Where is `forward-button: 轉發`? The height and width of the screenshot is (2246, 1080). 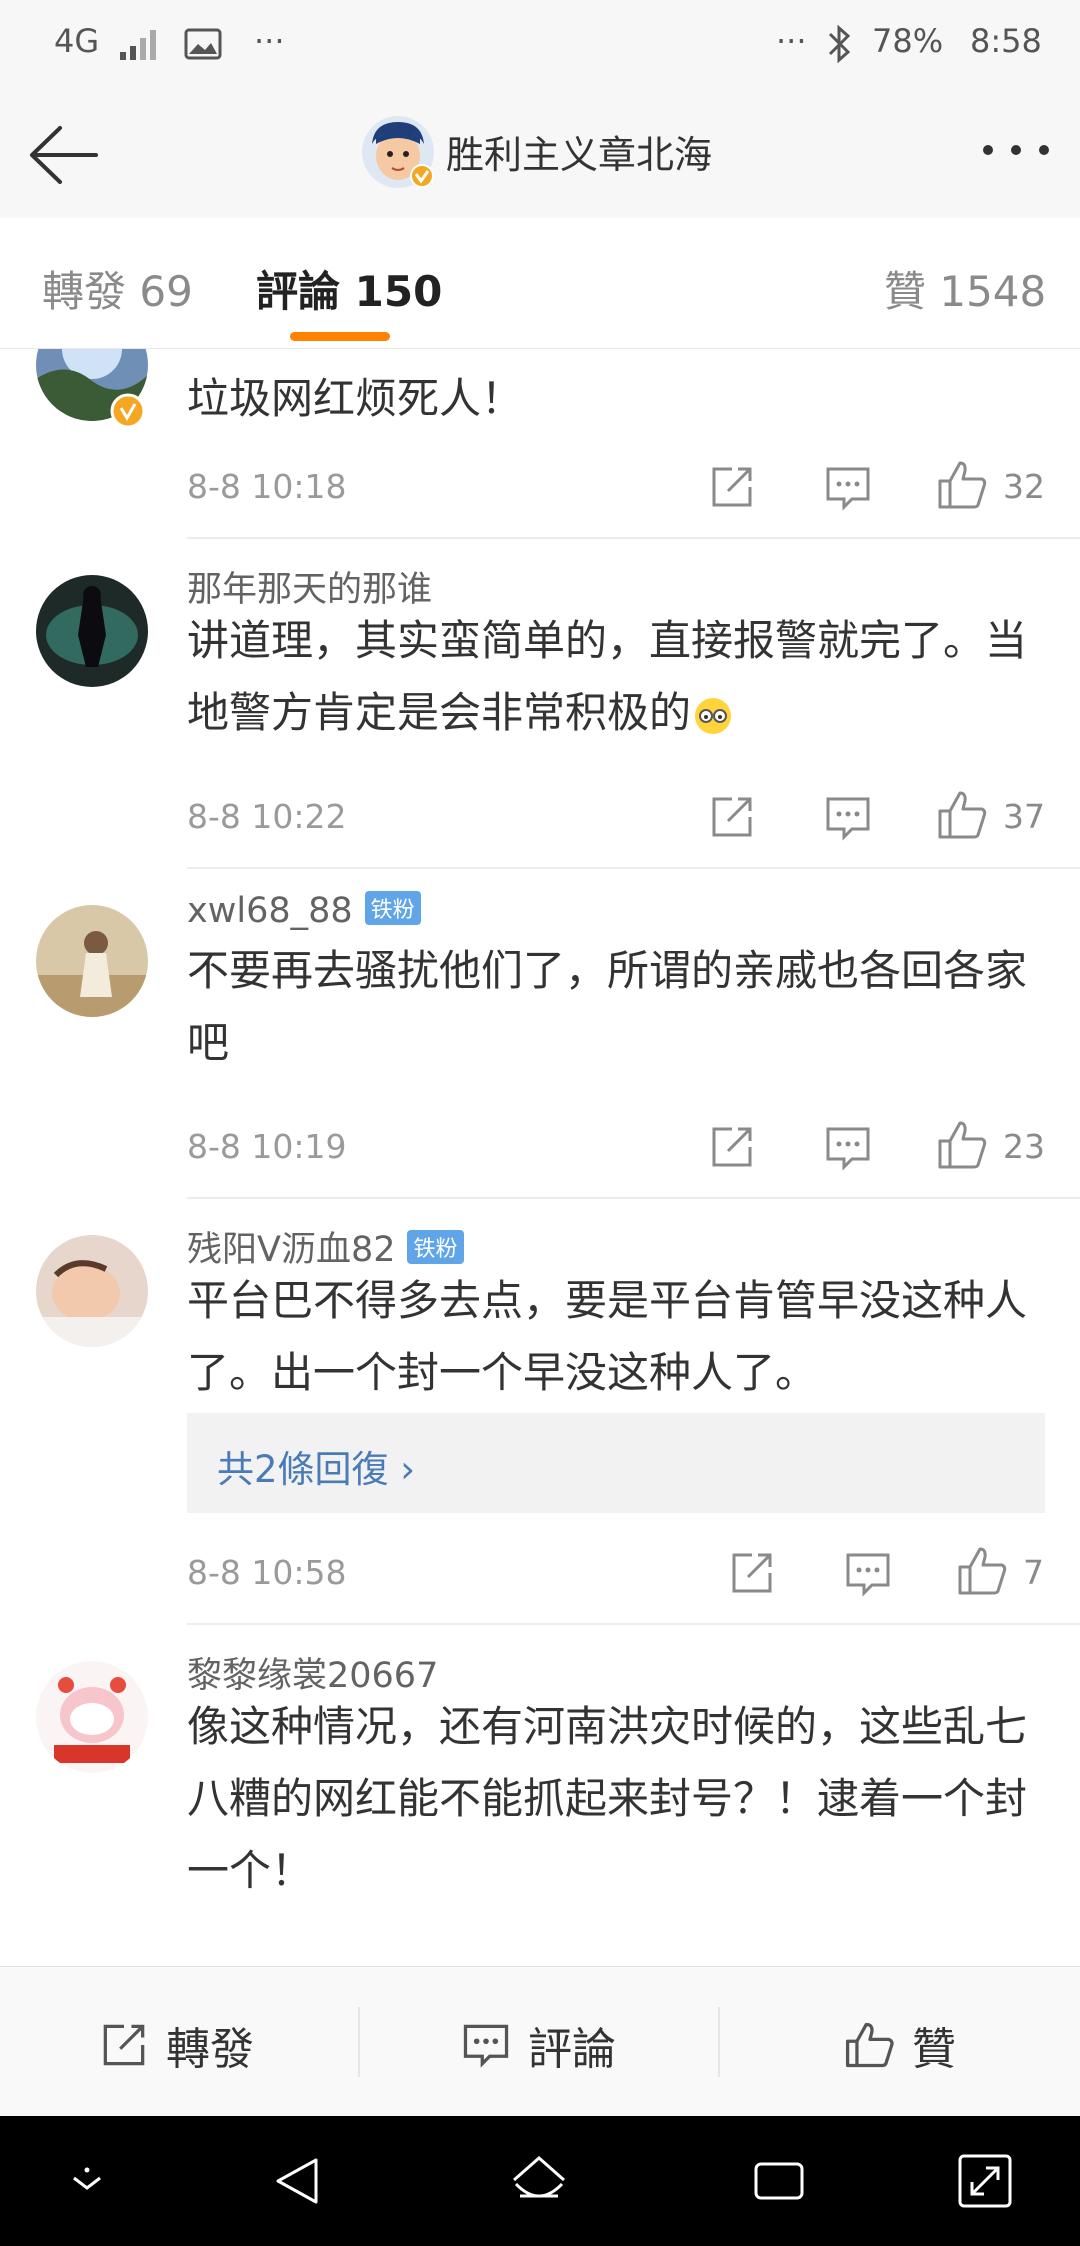
forward-button: 轉發 is located at coordinates (179, 2042).